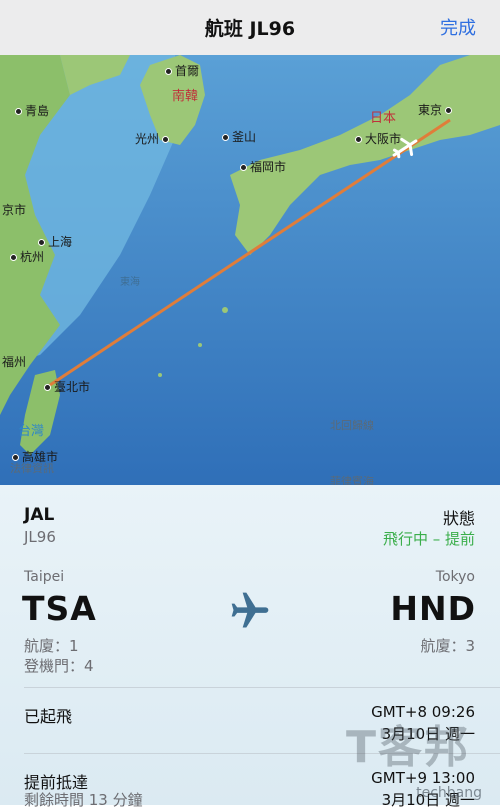  What do you see at coordinates (32, 468) in the screenshot?
I see `map-legal-link: 法律資訊` at bounding box center [32, 468].